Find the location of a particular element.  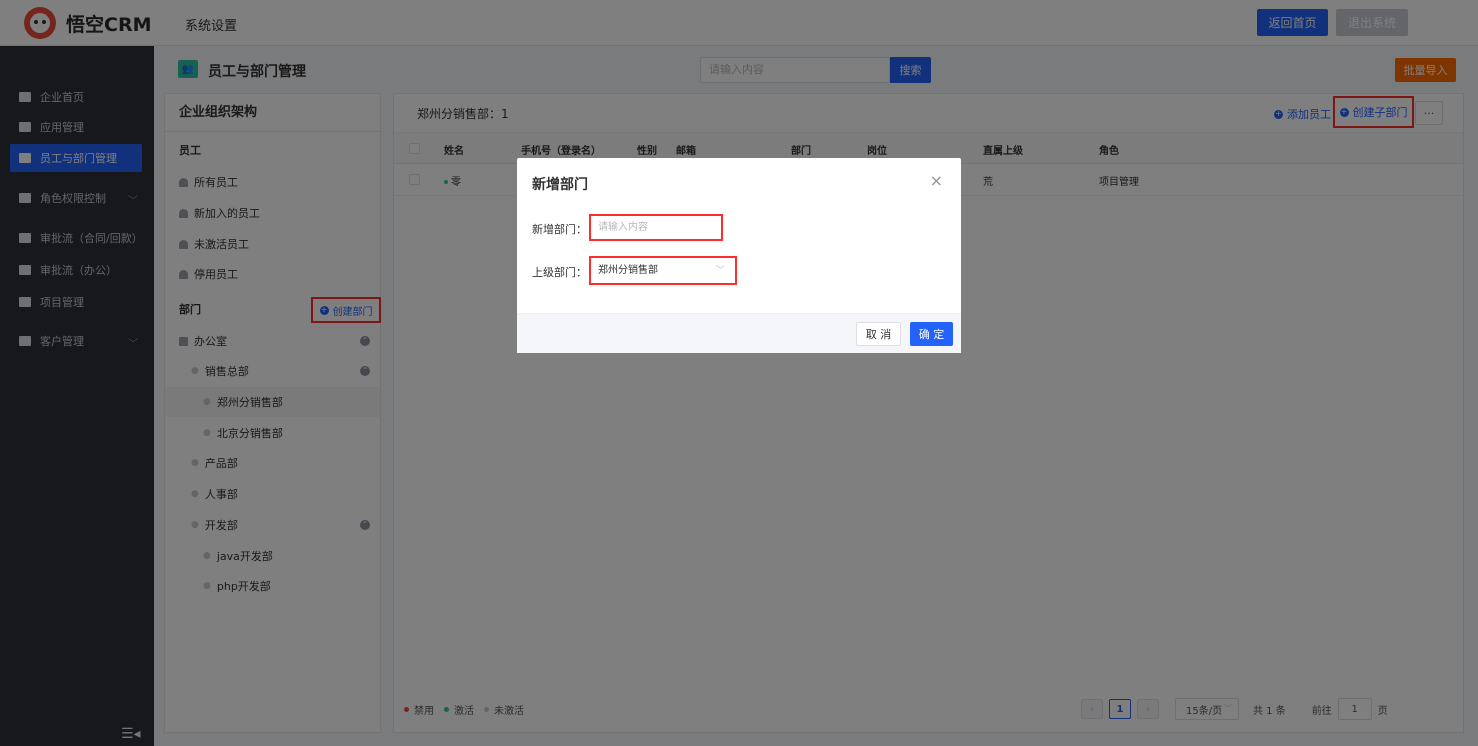

cancel-button: 取 消 is located at coordinates (878, 334).